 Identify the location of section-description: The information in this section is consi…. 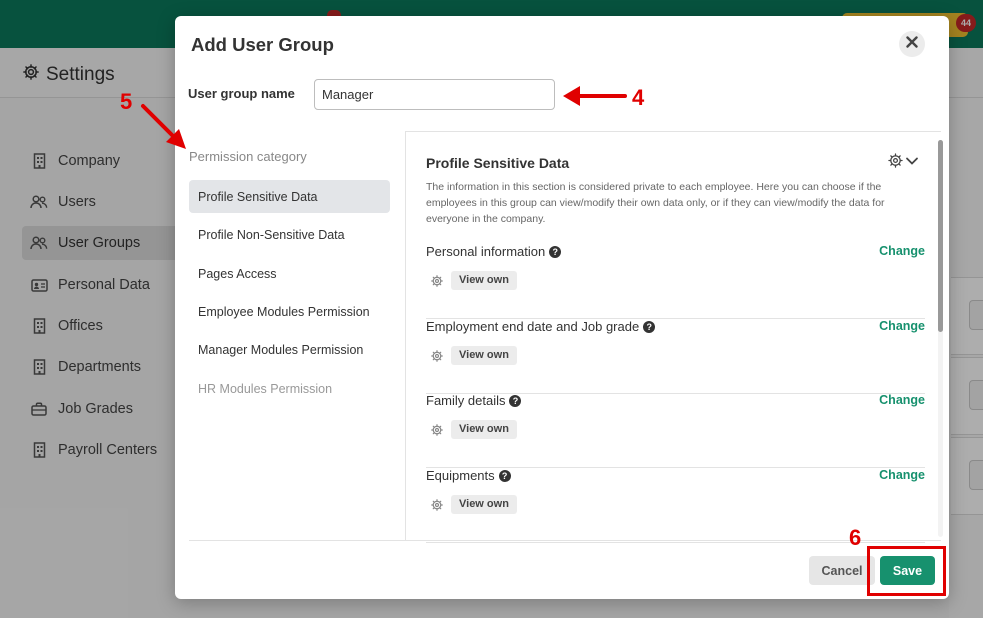
(655, 203).